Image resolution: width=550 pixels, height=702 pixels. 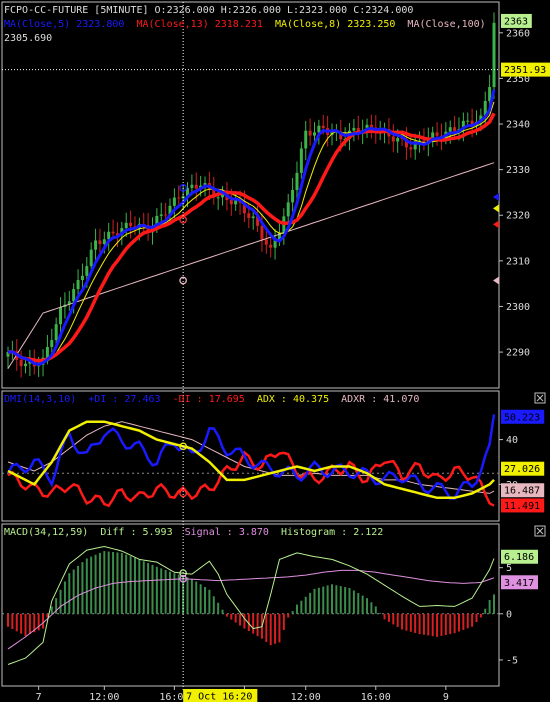 What do you see at coordinates (142, 399) in the screenshot?
I see `plus-di-value: 27.463` at bounding box center [142, 399].